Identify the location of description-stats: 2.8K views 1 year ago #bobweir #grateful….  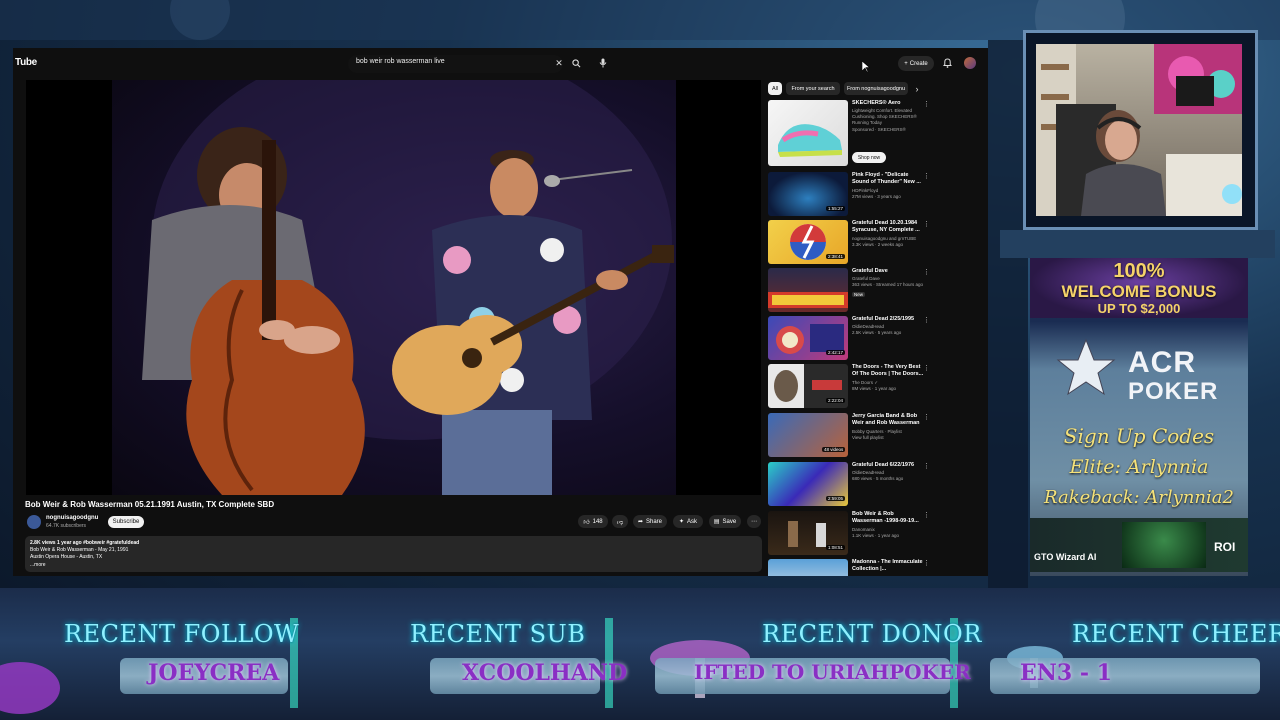
(85, 543).